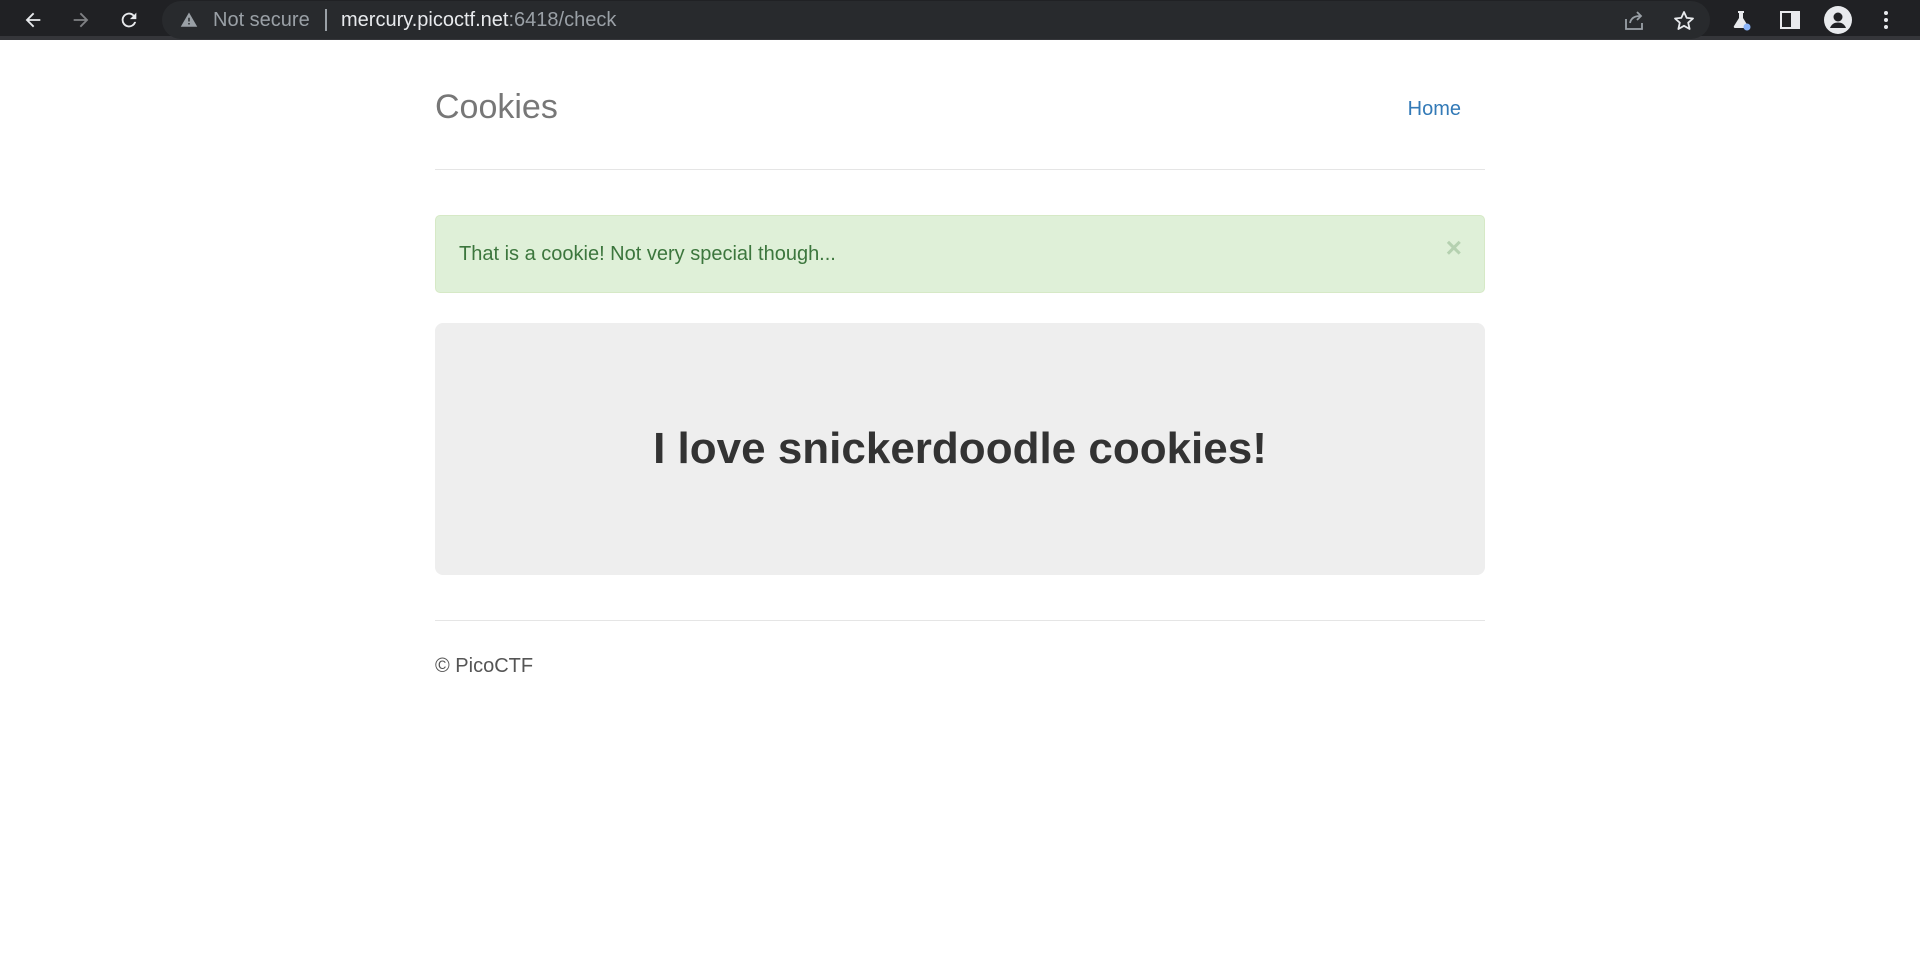 Image resolution: width=1920 pixels, height=957 pixels. I want to click on share-icon, so click(1634, 21).